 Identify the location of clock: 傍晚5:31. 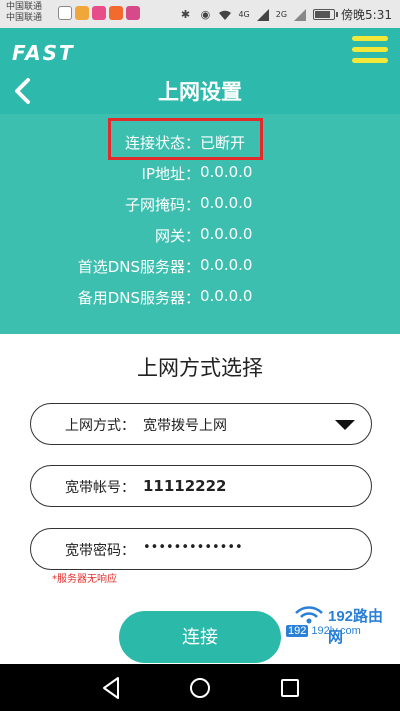
(366, 15).